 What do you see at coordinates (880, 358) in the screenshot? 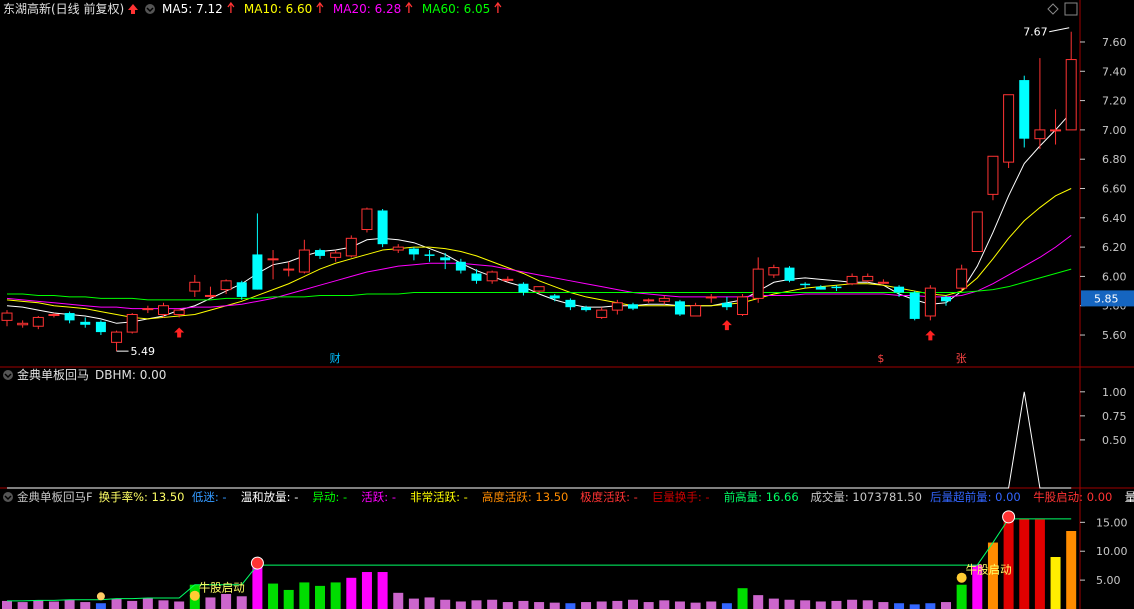
I see `event-marker: $` at bounding box center [880, 358].